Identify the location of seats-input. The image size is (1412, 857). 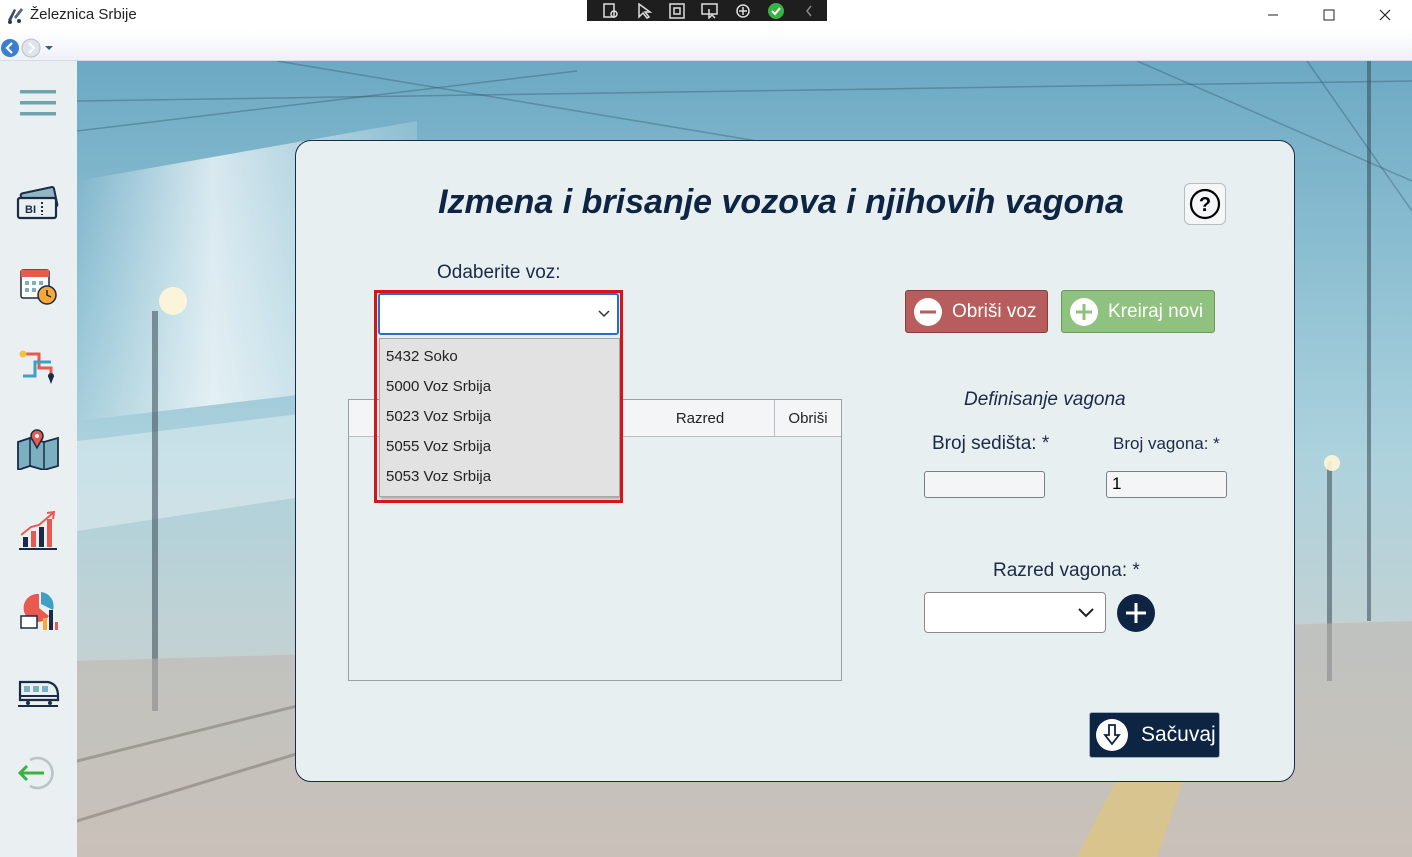
(984, 484).